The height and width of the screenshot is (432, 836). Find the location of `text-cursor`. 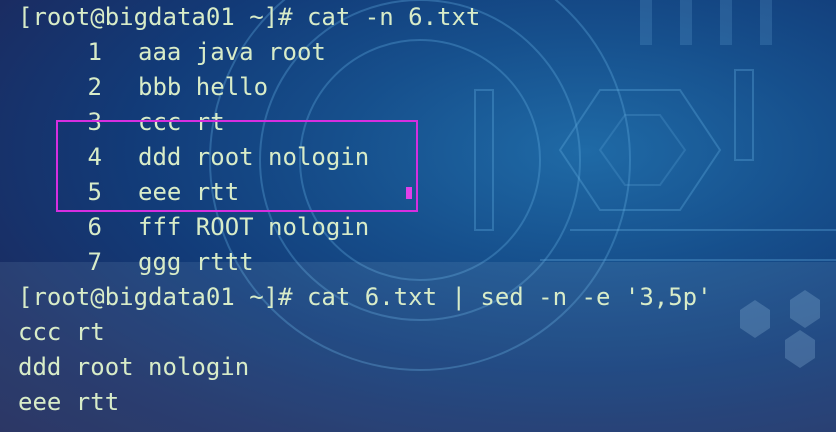

text-cursor is located at coordinates (409, 193).